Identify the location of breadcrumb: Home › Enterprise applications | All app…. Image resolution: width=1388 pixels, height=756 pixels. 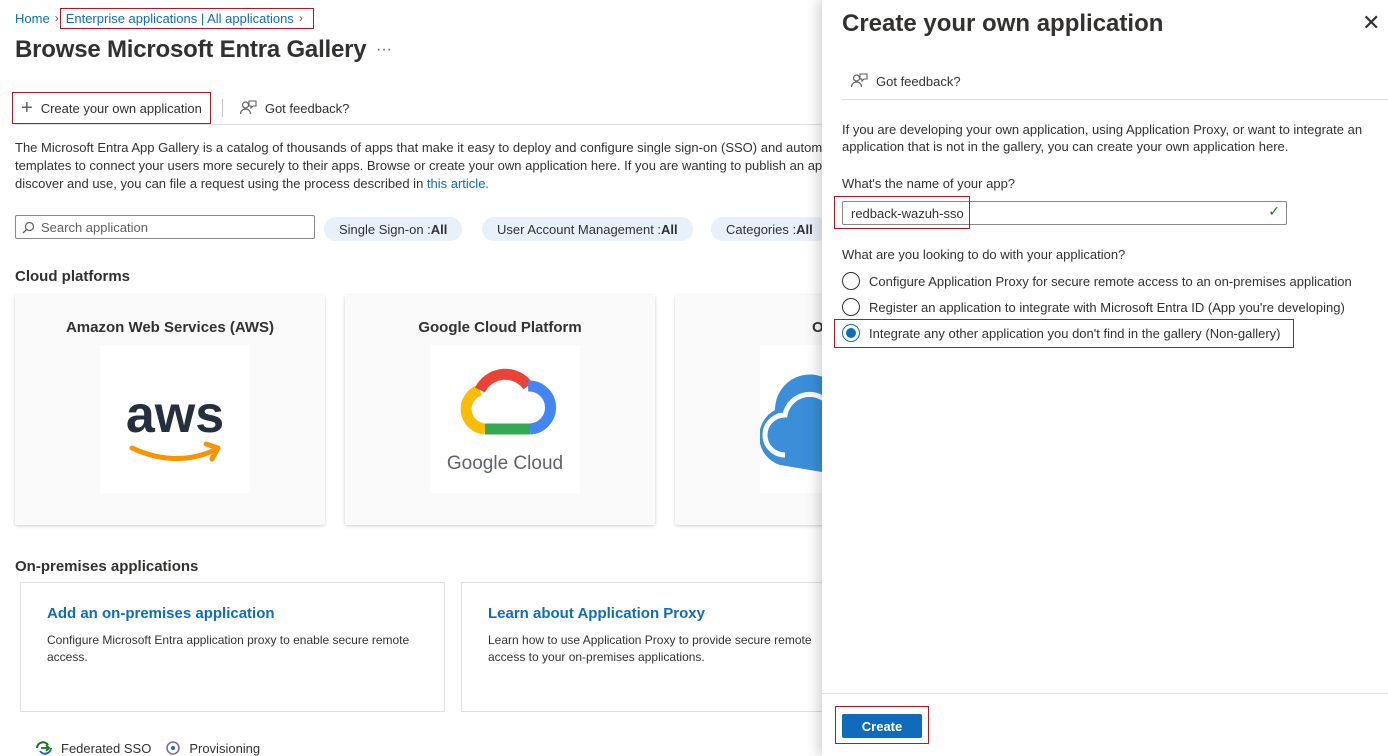
(164, 18).